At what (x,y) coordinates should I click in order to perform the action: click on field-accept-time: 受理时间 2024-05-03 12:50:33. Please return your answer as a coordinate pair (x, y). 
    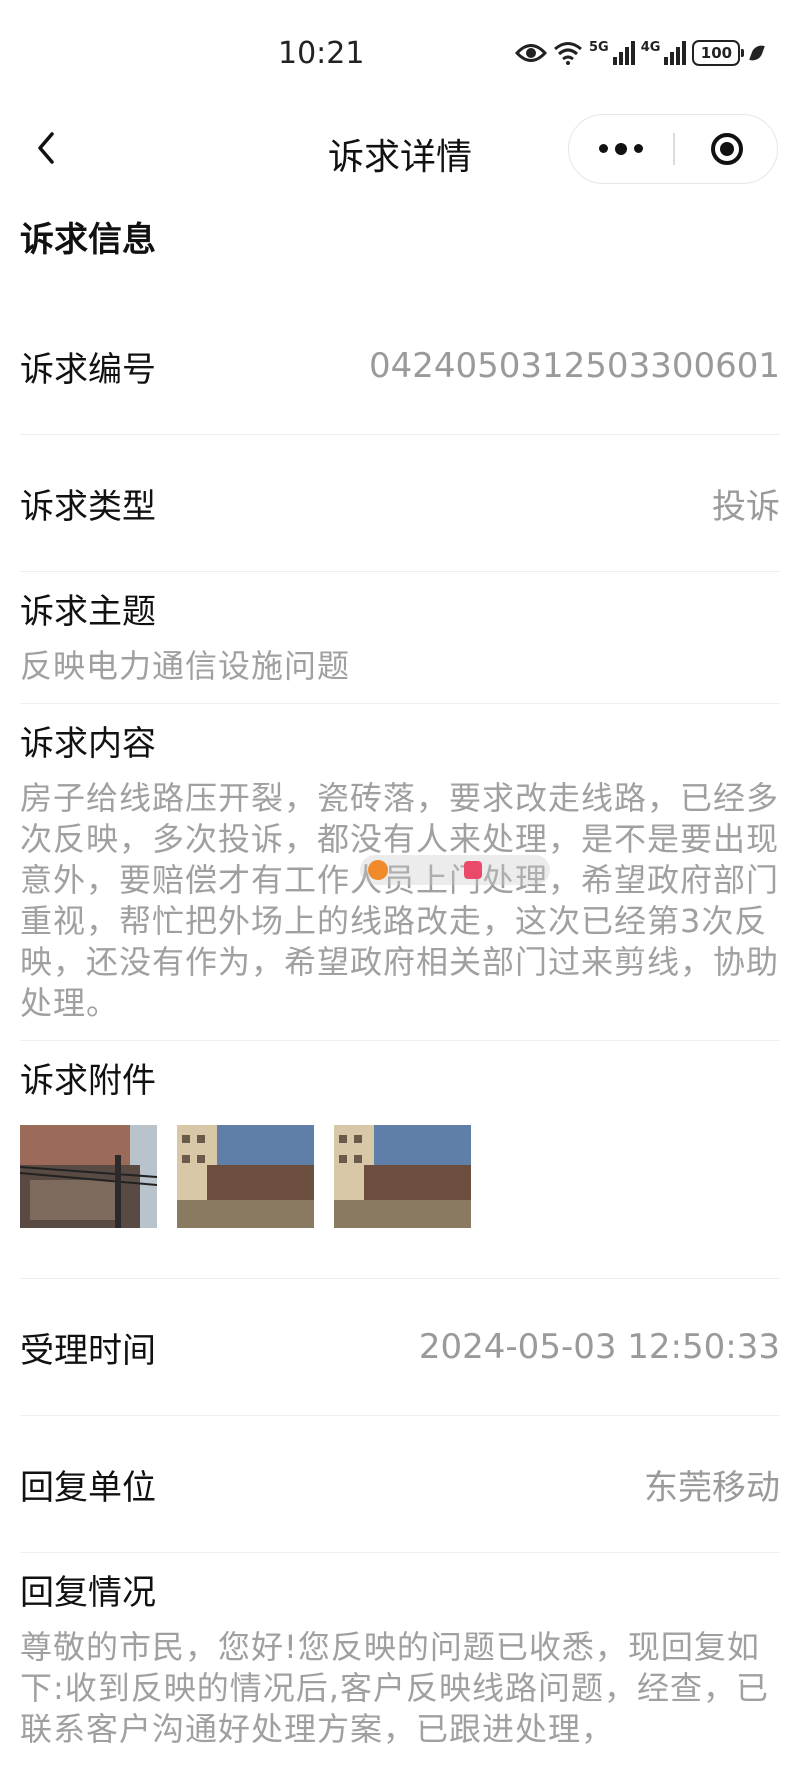
    Looking at the image, I should click on (400, 1347).